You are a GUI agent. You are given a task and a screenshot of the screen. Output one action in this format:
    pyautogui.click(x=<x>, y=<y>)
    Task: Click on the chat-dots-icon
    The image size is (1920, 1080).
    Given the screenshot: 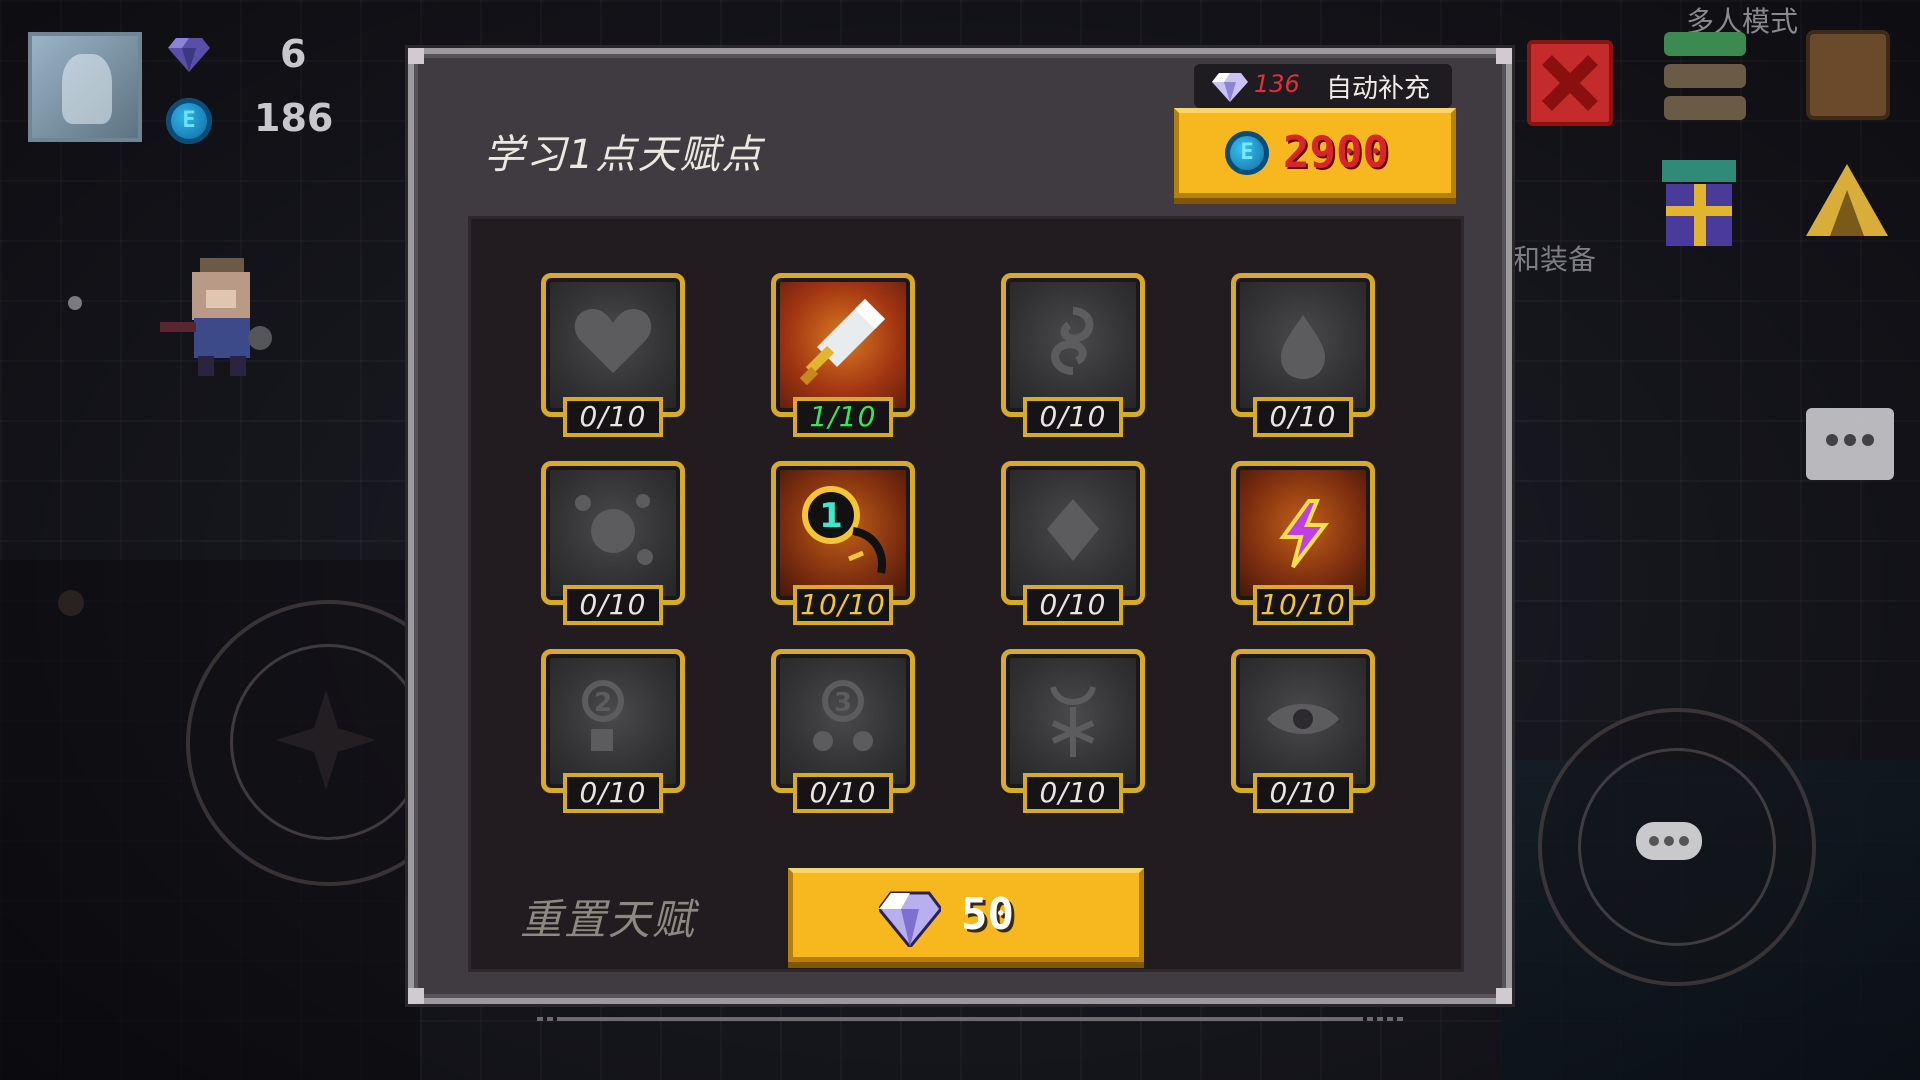 What is the action you would take?
    pyautogui.click(x=1850, y=440)
    